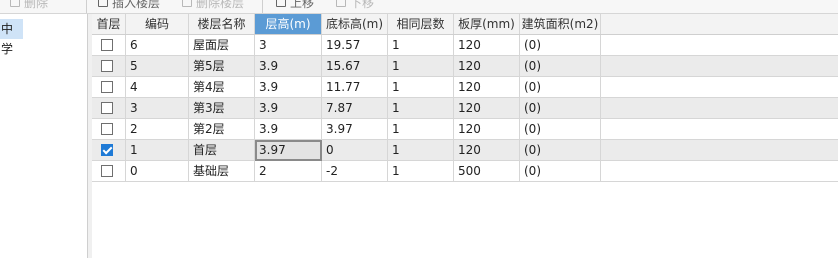  Describe the element at coordinates (15, 3) in the screenshot. I see `delete-icon` at that location.